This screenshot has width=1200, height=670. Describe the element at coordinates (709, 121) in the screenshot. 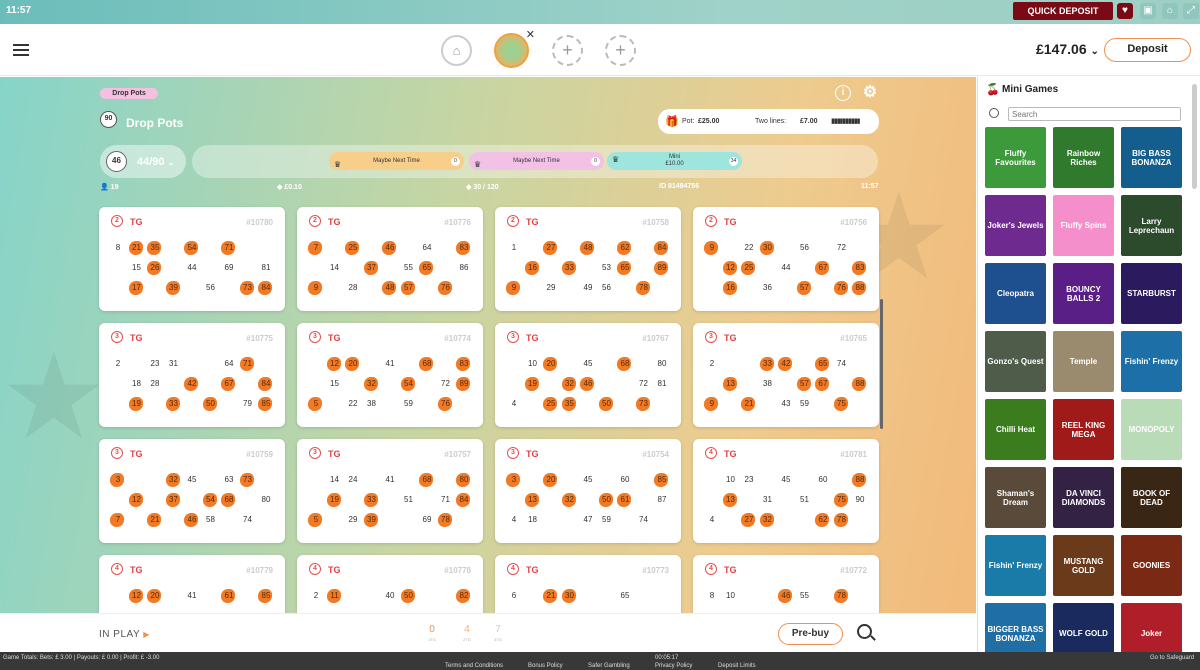

I see `pot-value: £25.00` at that location.